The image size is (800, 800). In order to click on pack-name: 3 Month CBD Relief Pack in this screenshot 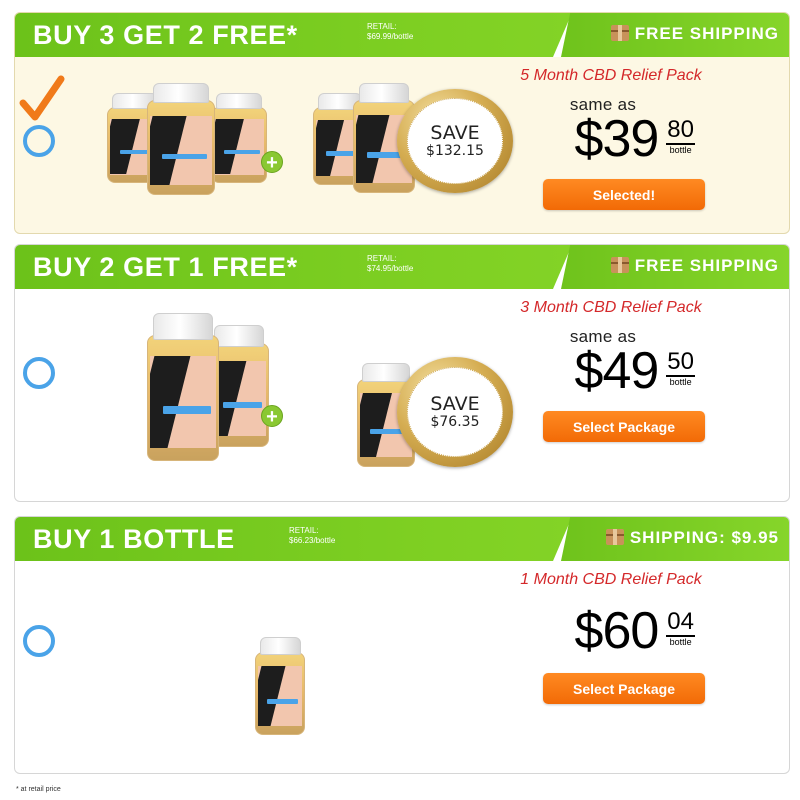, I will do `click(611, 307)`.